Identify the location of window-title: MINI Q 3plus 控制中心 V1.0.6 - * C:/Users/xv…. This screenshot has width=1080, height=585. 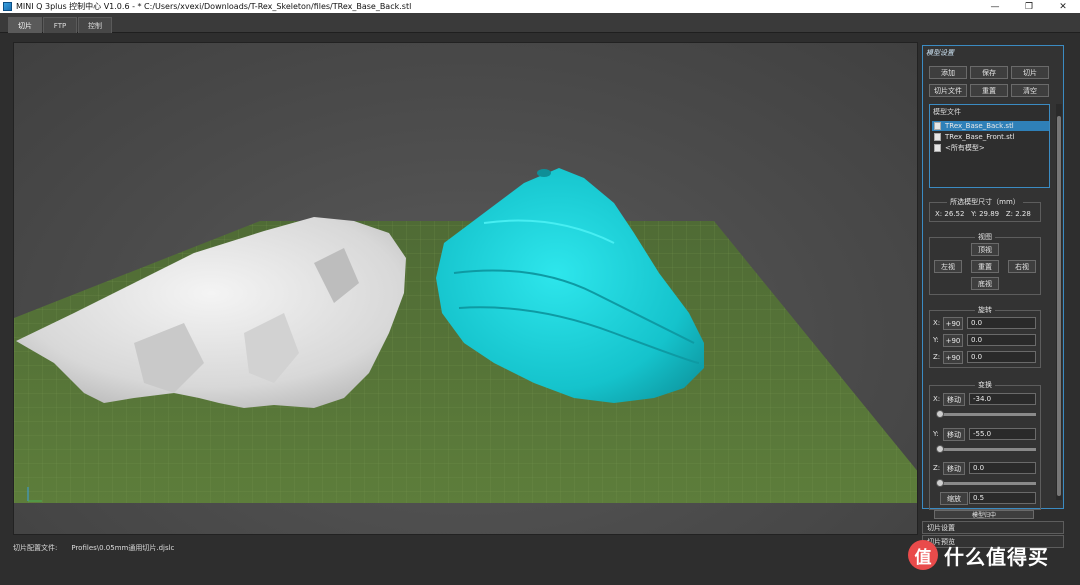
(214, 6).